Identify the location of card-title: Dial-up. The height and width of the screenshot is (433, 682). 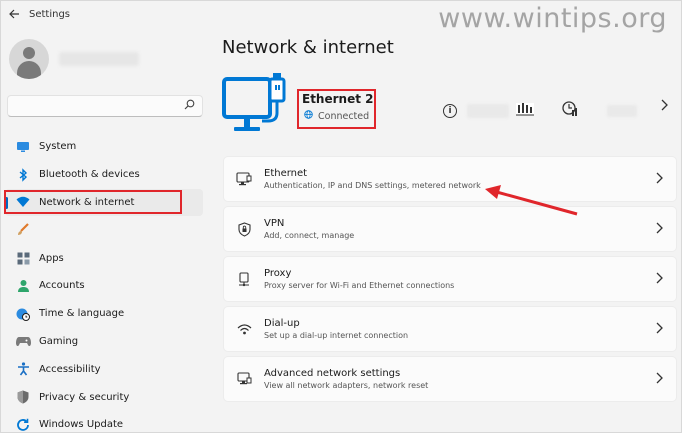
(282, 323).